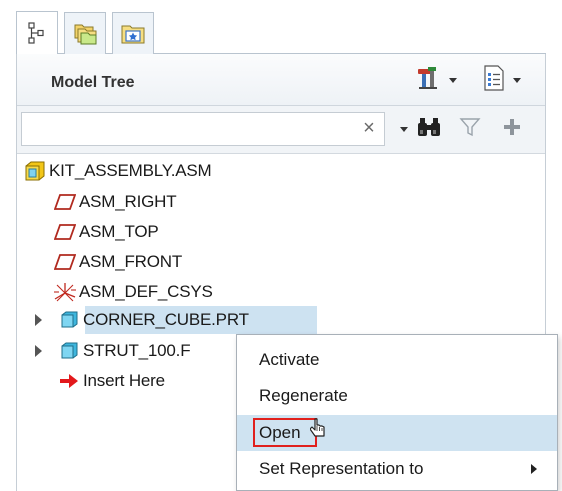 The image size is (562, 491). I want to click on folder-browser-tab, so click(85, 33).